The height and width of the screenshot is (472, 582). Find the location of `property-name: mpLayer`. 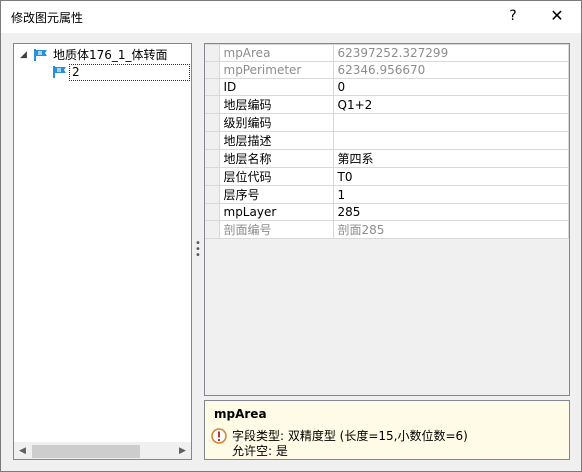

property-name: mpLayer is located at coordinates (276, 212).